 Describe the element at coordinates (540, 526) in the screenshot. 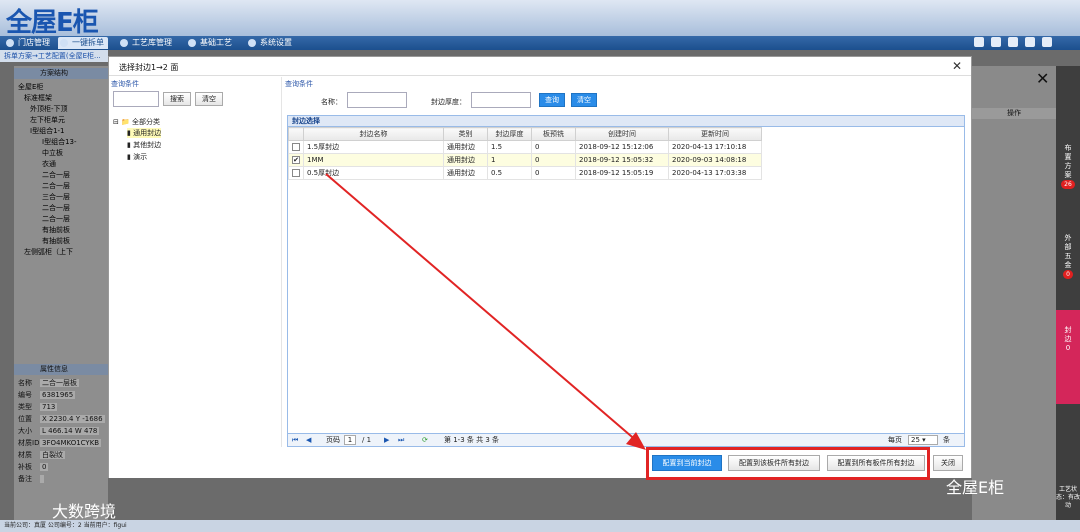

I see `status-bar: 当前公司：真厦 公司编号：2 当前用户：figui` at that location.